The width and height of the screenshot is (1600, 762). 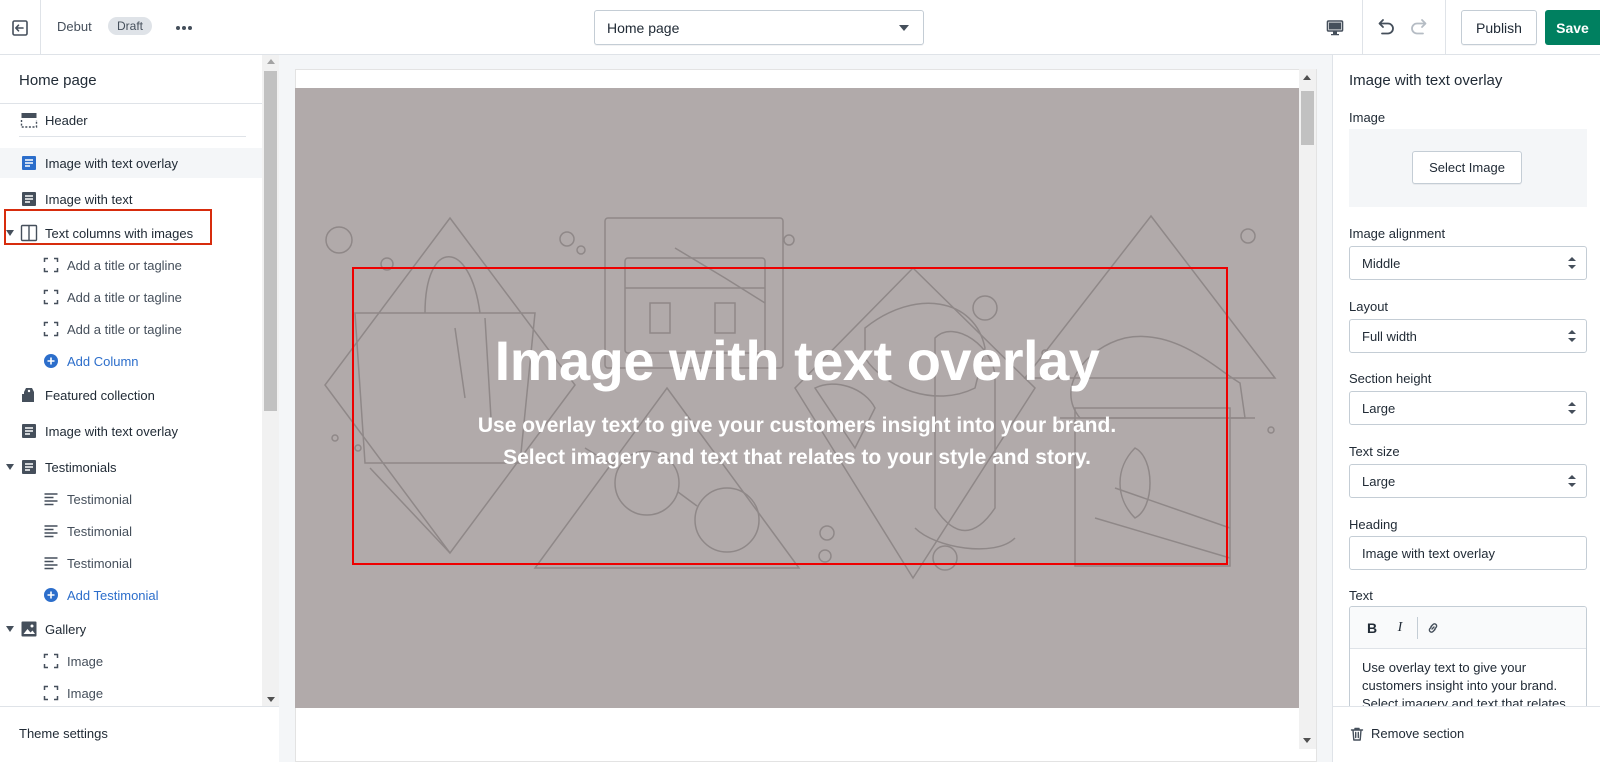 I want to click on status-badge: Draft, so click(x=130, y=26).